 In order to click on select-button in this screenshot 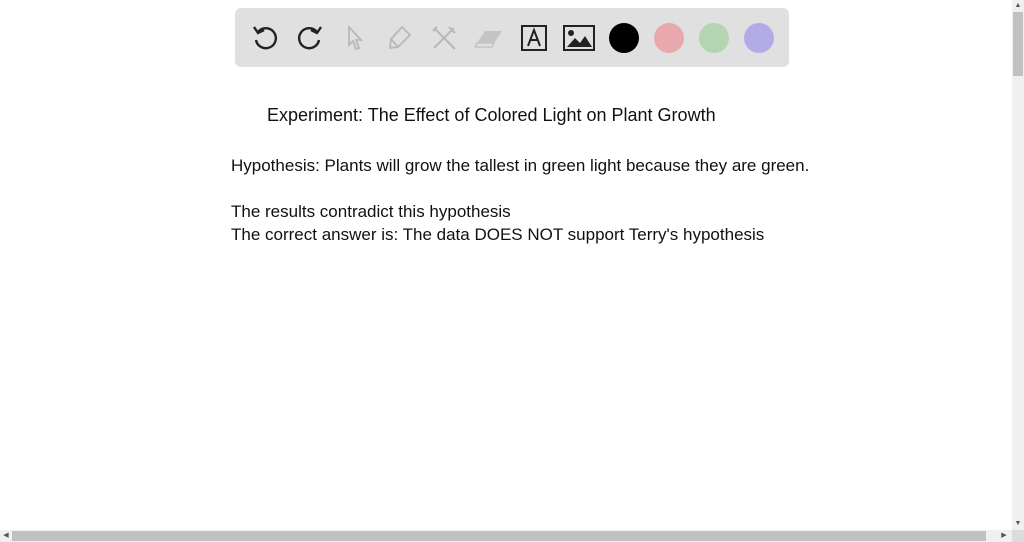, I will do `click(355, 38)`.